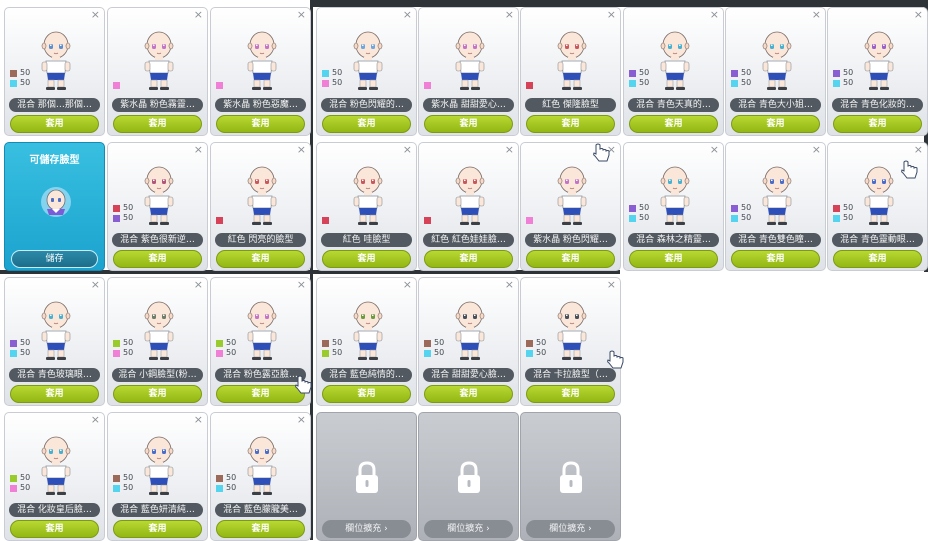 The height and width of the screenshot is (541, 928). What do you see at coordinates (303, 384) in the screenshot?
I see `hand-cursor-icon` at bounding box center [303, 384].